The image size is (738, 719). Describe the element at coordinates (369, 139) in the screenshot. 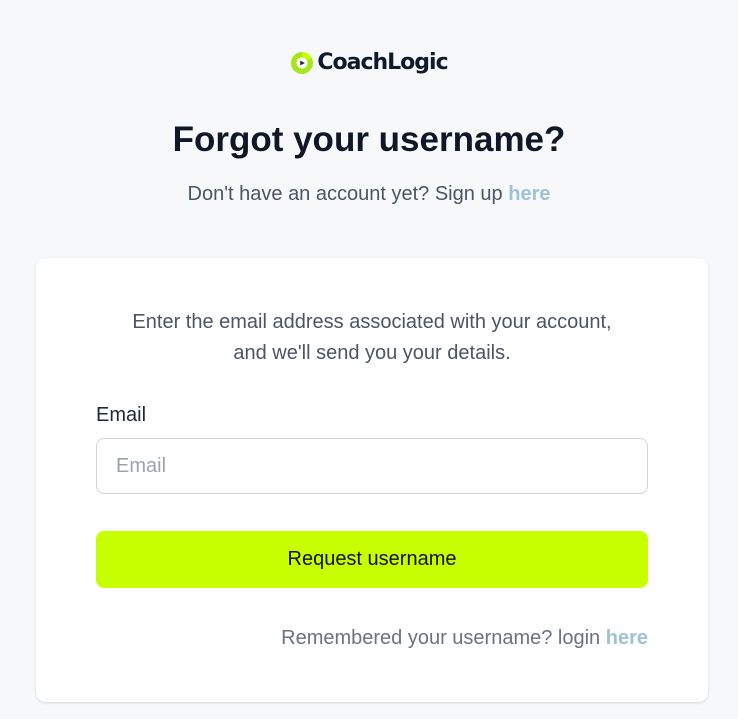

I see `page-title: Forgot your username?` at that location.